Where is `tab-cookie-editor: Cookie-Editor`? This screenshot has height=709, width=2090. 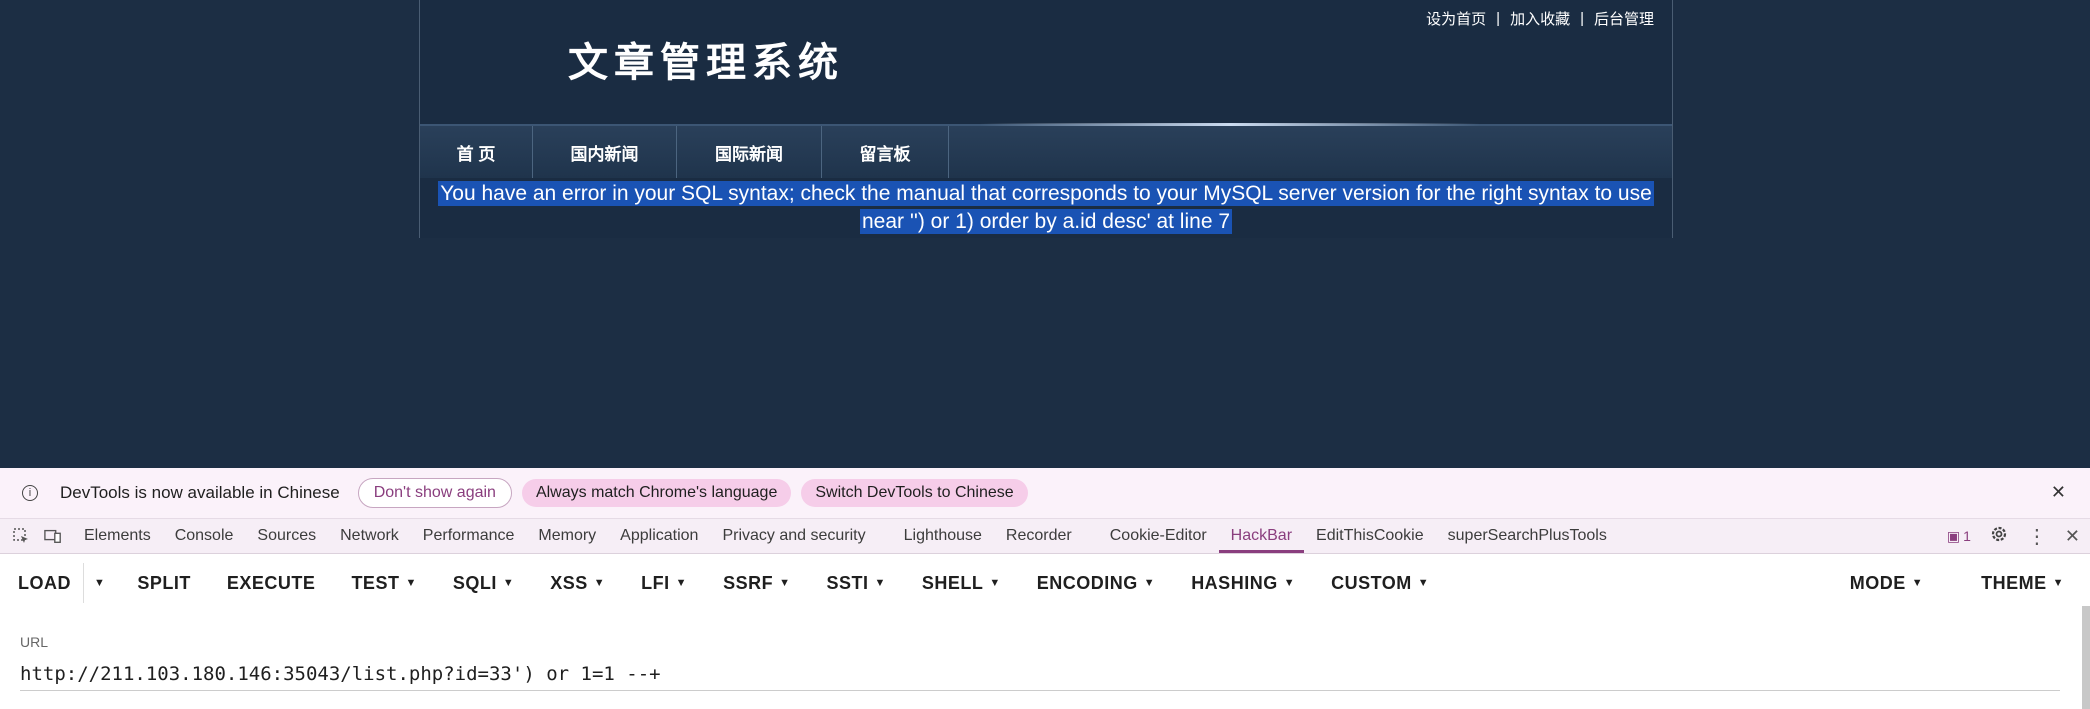 tab-cookie-editor: Cookie-Editor is located at coordinates (1158, 536).